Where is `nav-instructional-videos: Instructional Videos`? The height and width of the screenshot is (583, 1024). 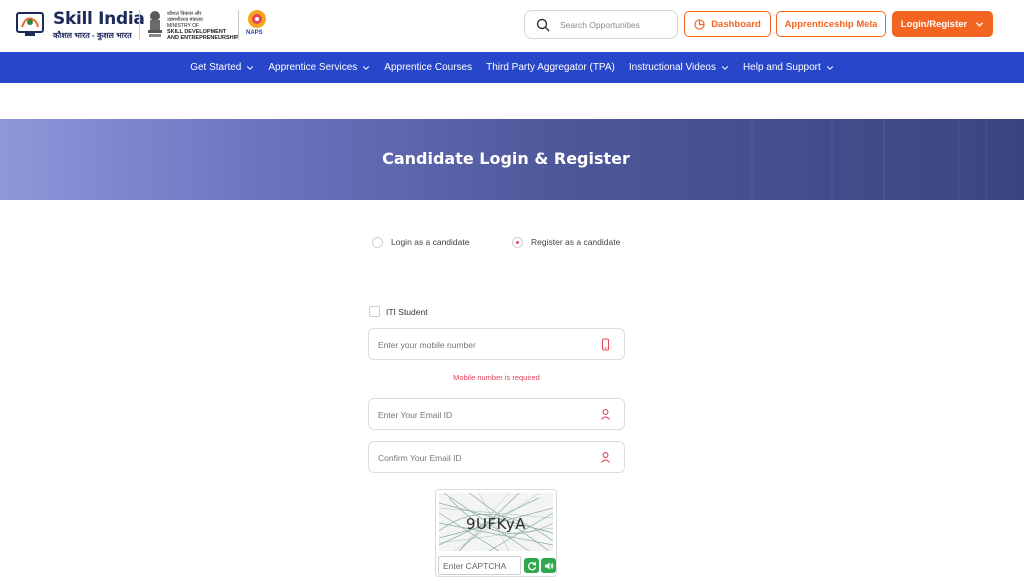
nav-instructional-videos: Instructional Videos is located at coordinates (679, 67).